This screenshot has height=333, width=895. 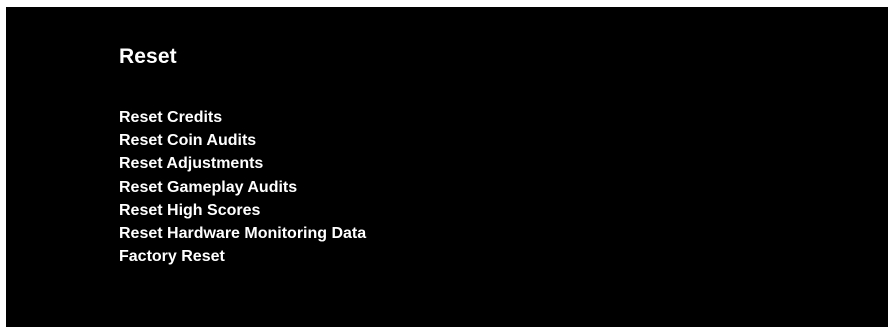 I want to click on menu-item-reset-coin-audits: Reset Coin Audits, so click(x=242, y=140).